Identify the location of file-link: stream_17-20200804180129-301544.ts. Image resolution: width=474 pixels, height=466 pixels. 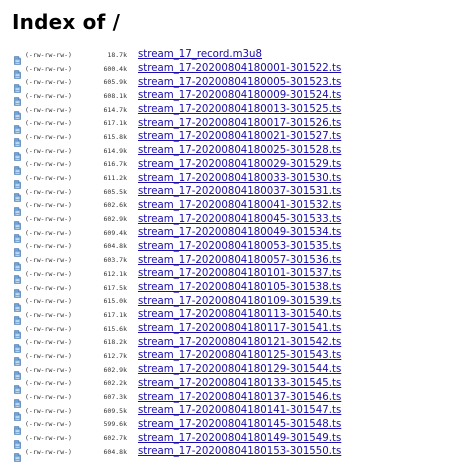
(239, 369).